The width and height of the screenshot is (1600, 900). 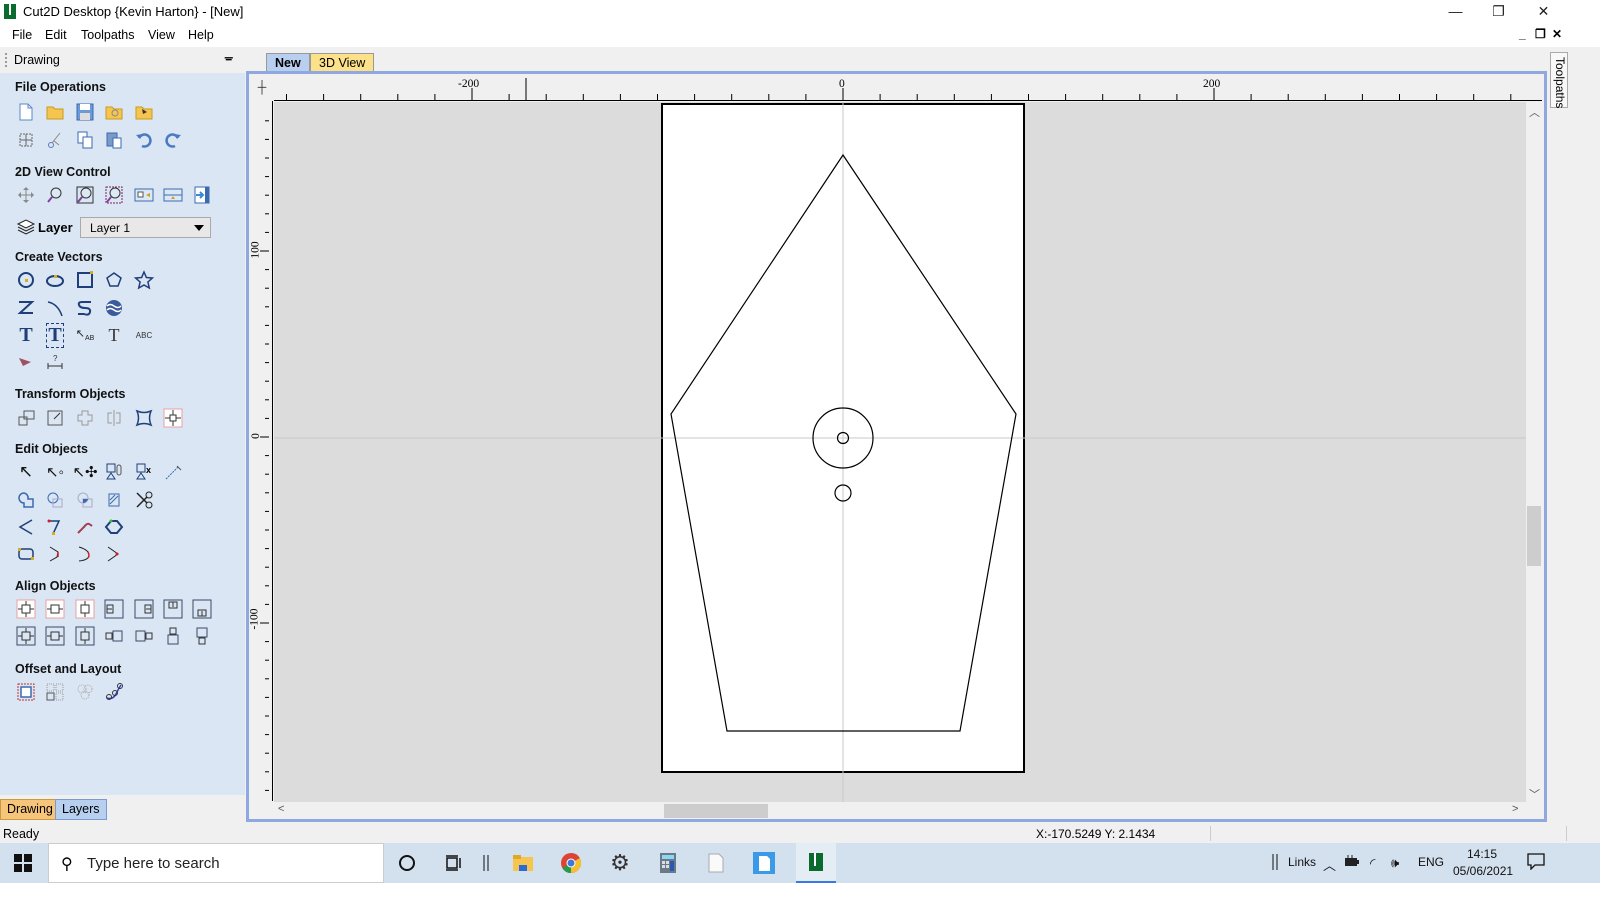 What do you see at coordinates (1455, 11) in the screenshot?
I see `minimize-button: —` at bounding box center [1455, 11].